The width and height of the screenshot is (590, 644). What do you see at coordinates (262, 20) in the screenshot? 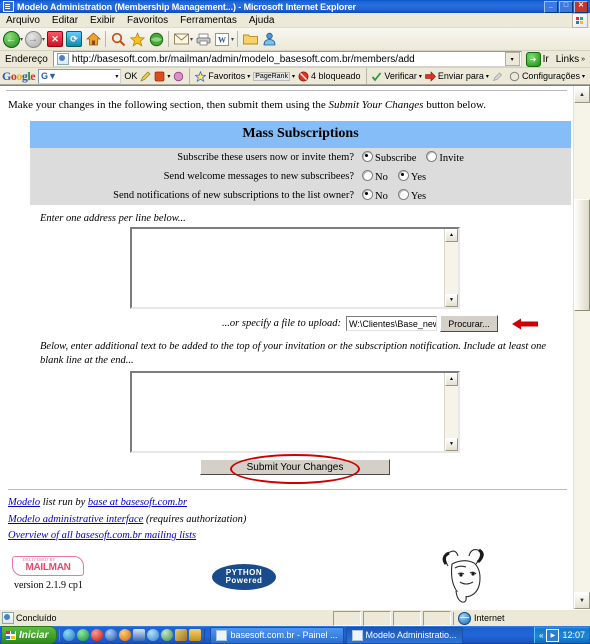
I see `menu-item-ajuda: Ajuda` at bounding box center [262, 20].